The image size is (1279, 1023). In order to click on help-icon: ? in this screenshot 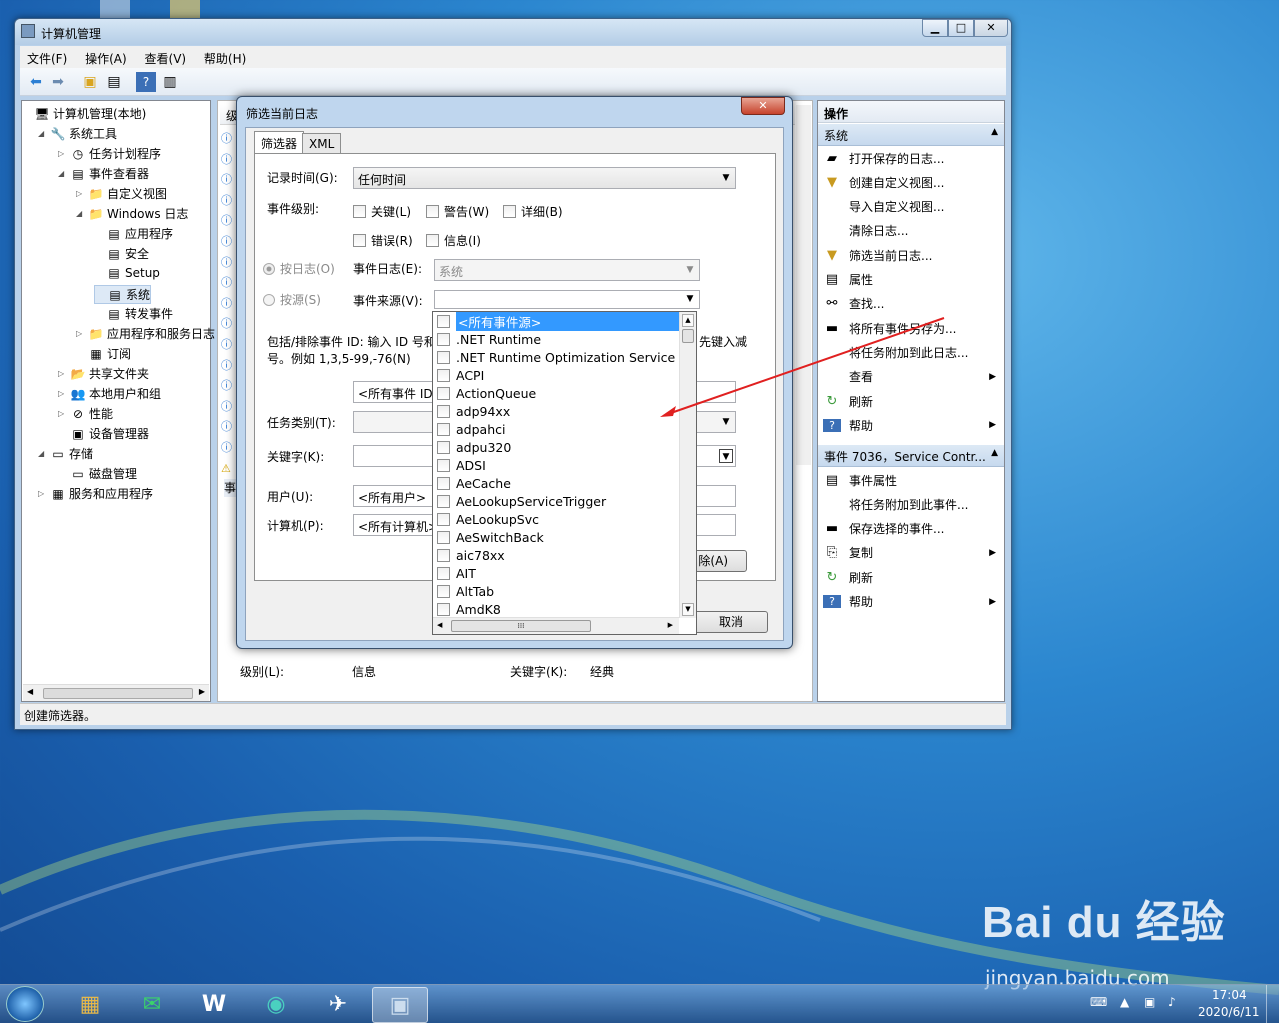, I will do `click(146, 82)`.